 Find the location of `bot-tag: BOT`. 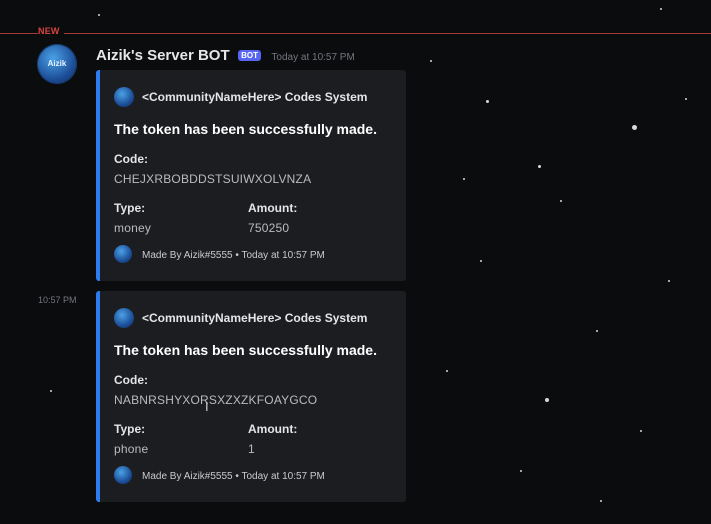

bot-tag: BOT is located at coordinates (249, 55).